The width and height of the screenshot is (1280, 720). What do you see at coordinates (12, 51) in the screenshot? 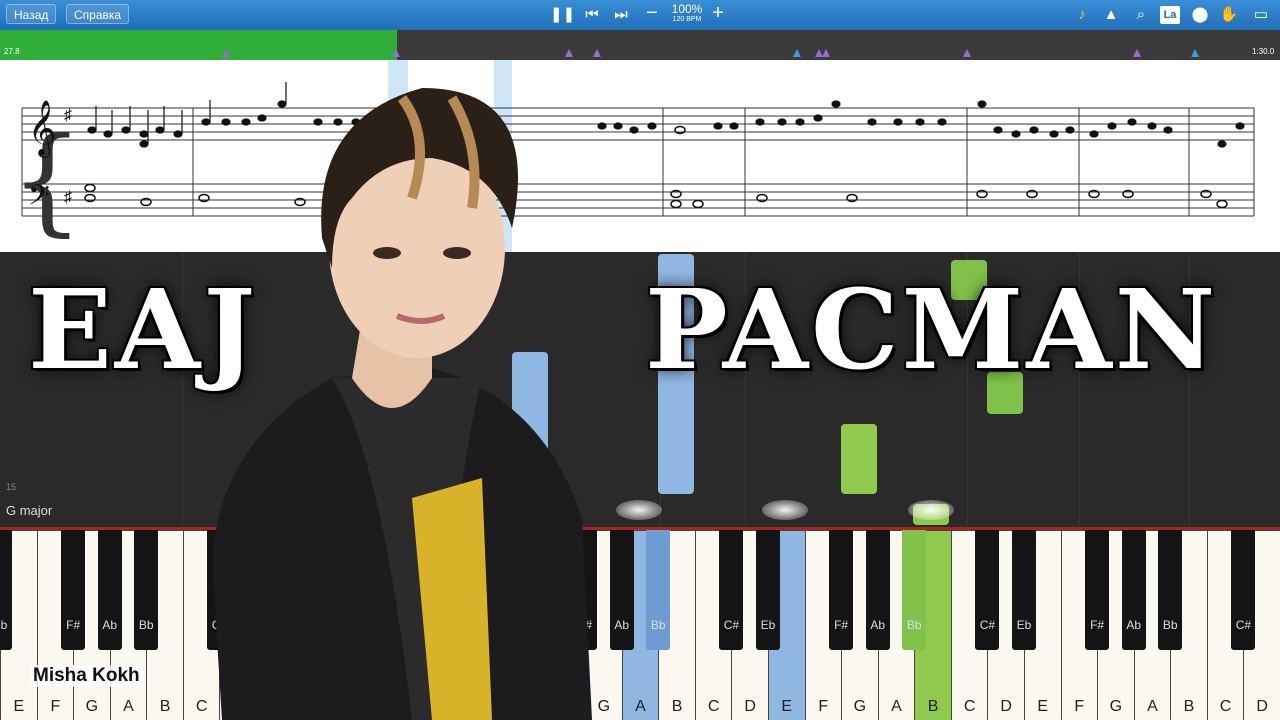
I see `current-time: 27.8` at bounding box center [12, 51].